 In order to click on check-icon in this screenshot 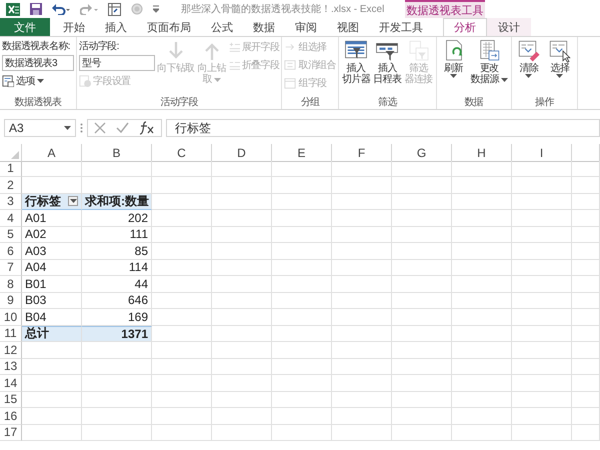, I will do `click(122, 128)`.